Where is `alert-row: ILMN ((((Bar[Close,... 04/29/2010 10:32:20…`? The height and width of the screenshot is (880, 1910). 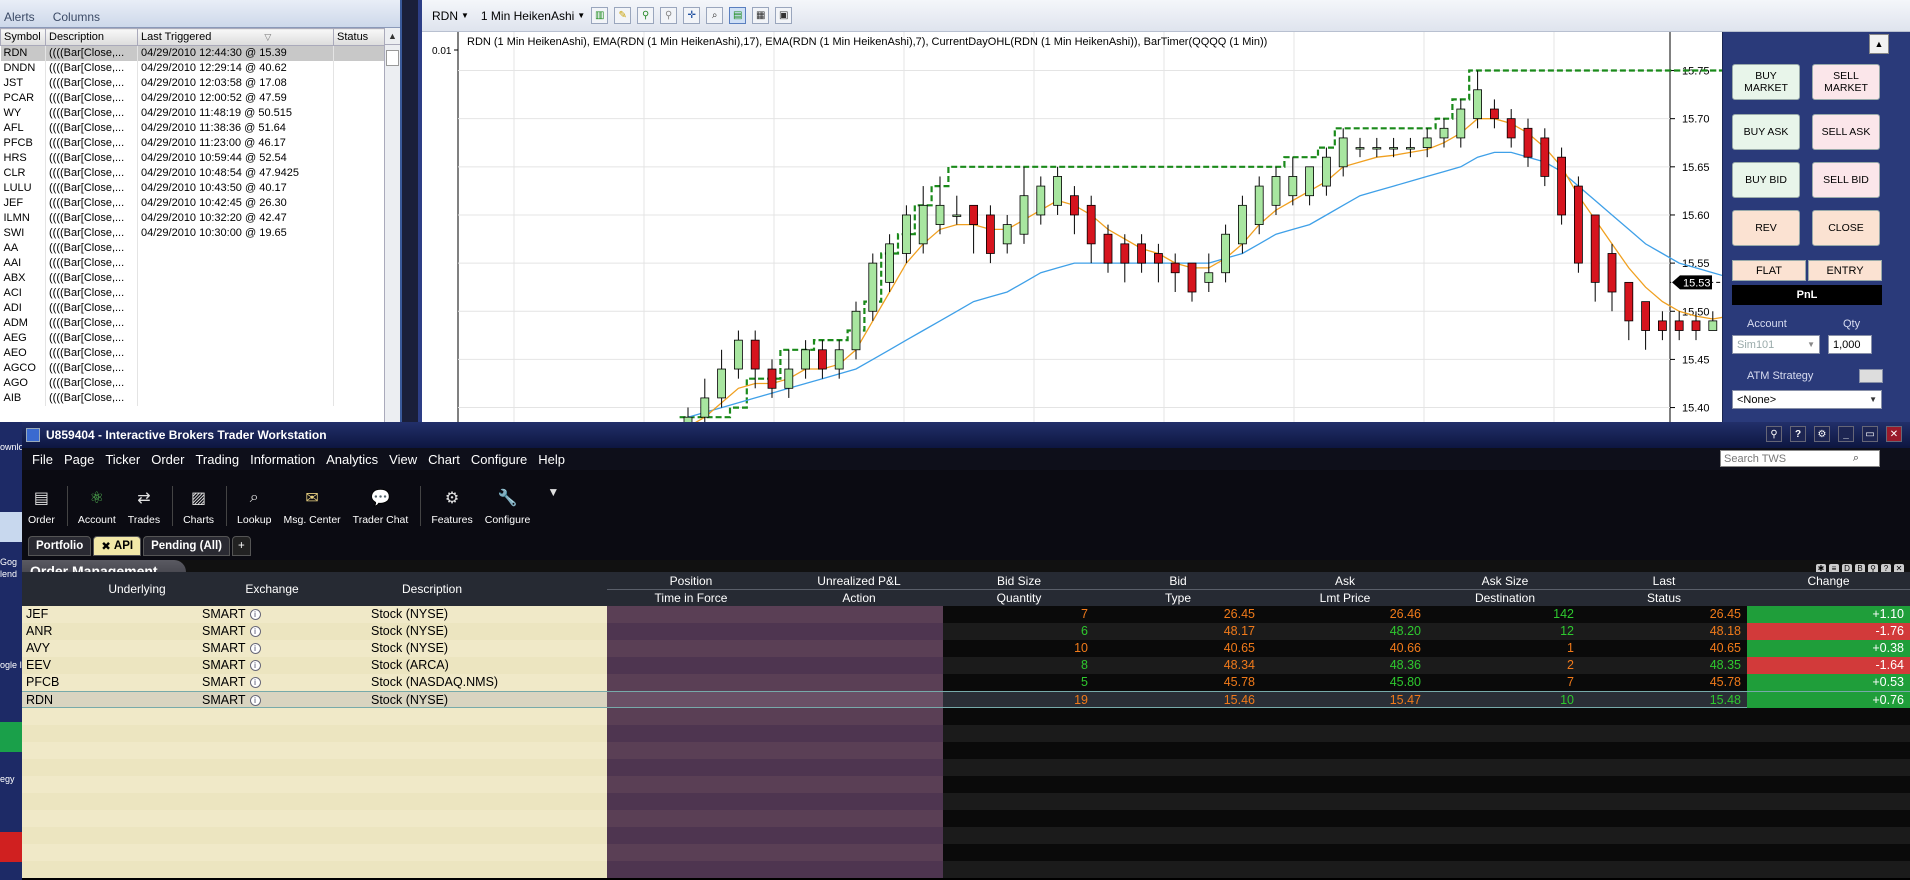 alert-row: ILMN ((((Bar[Close,... 04/29/2010 10:32:20… is located at coordinates (192, 218).